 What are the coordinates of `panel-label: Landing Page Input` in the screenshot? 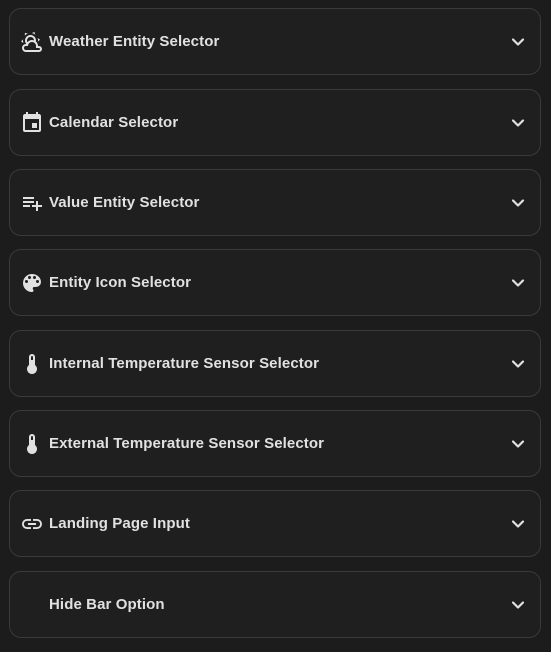 It's located at (119, 523).